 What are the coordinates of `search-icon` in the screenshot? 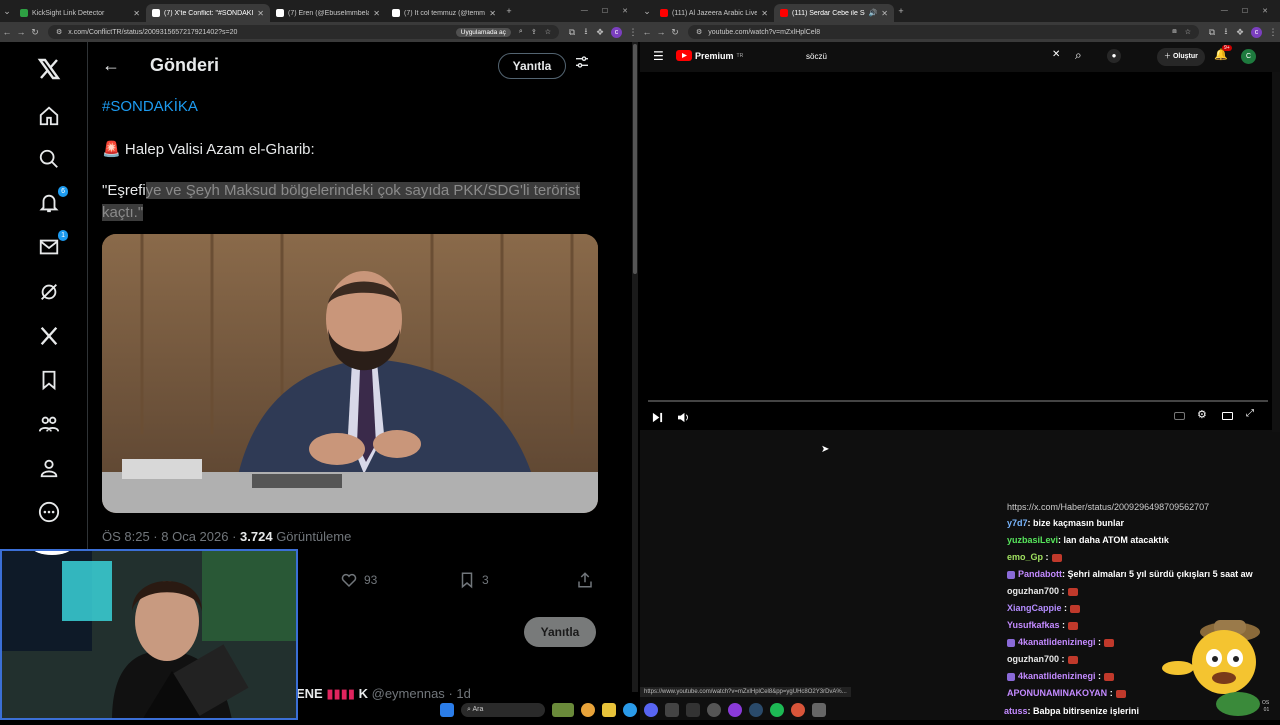 It's located at (49, 159).